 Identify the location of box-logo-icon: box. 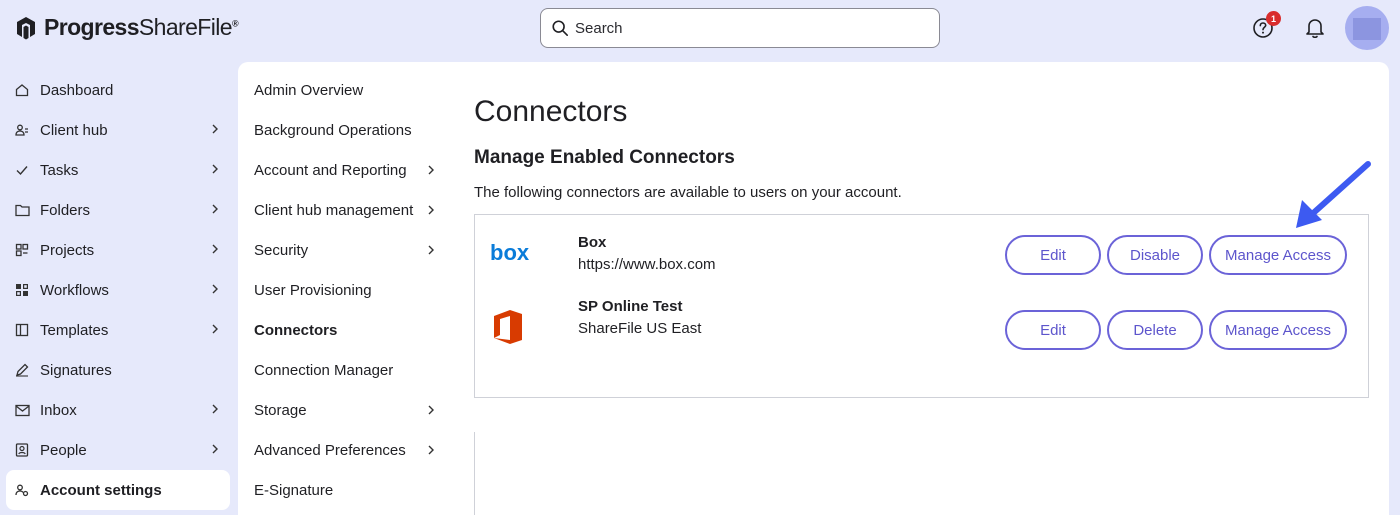
(509, 253).